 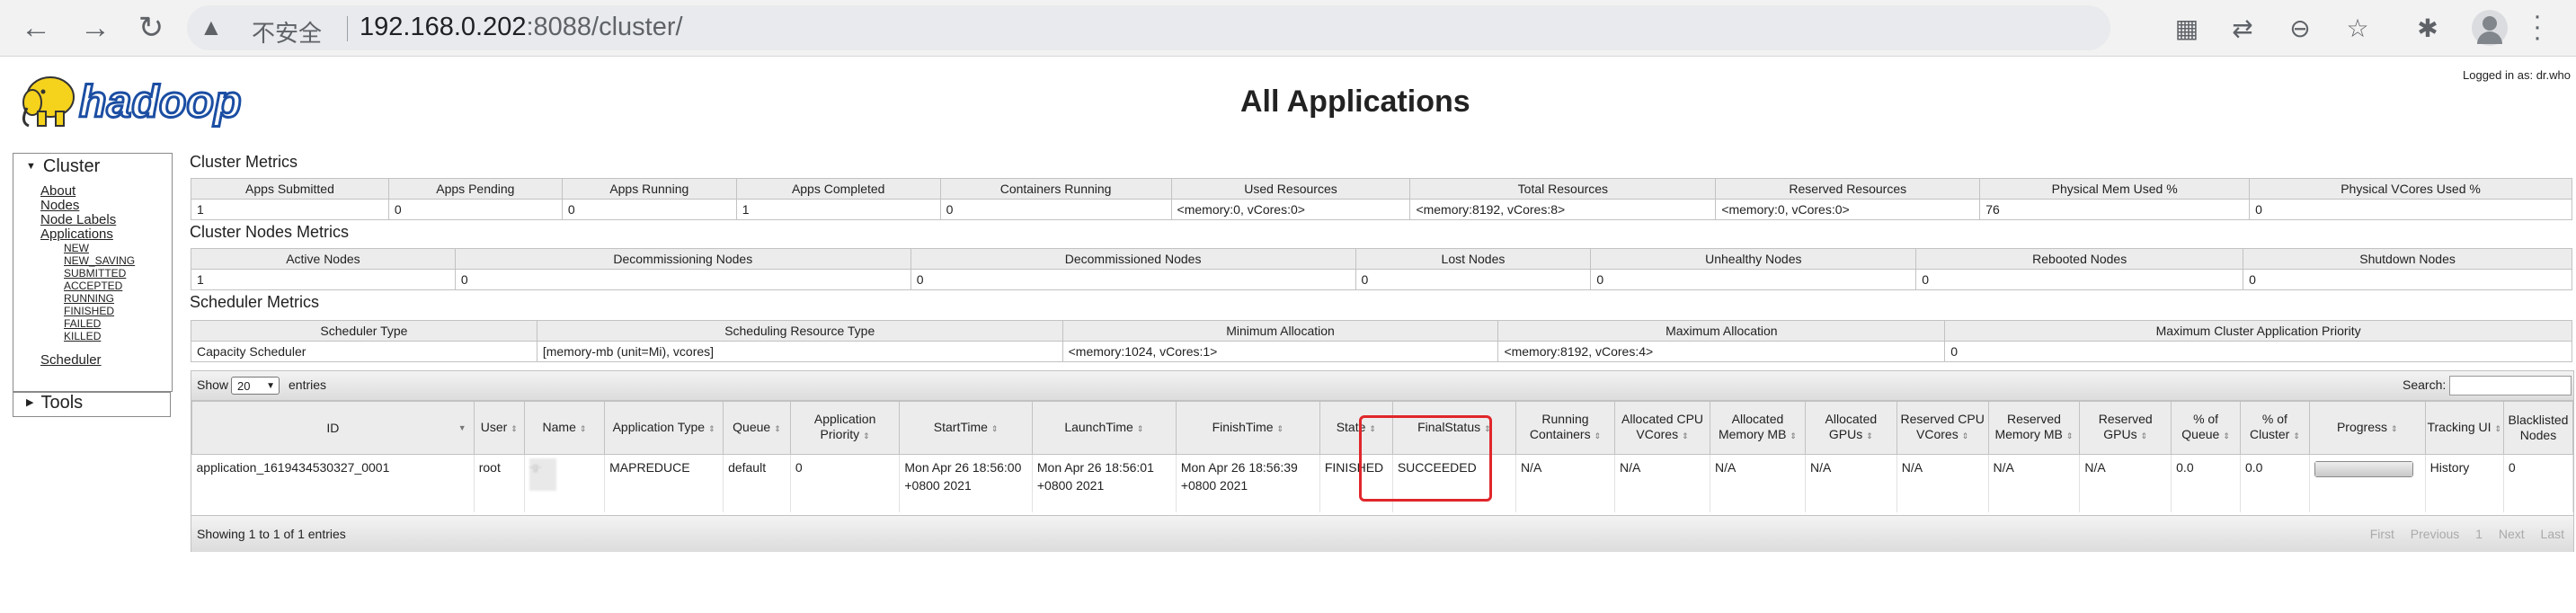 What do you see at coordinates (99, 248) in the screenshot?
I see `sidebar-state-new: NEW` at bounding box center [99, 248].